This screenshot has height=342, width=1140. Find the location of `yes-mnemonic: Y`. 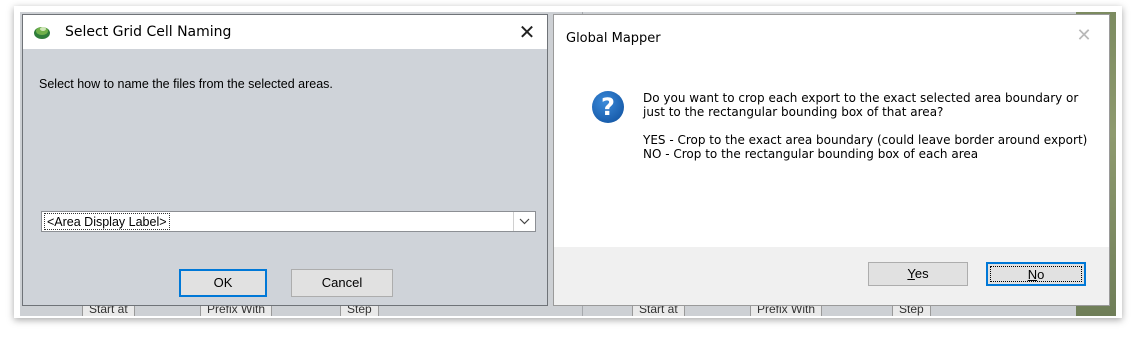

yes-mnemonic: Y is located at coordinates (911, 273).